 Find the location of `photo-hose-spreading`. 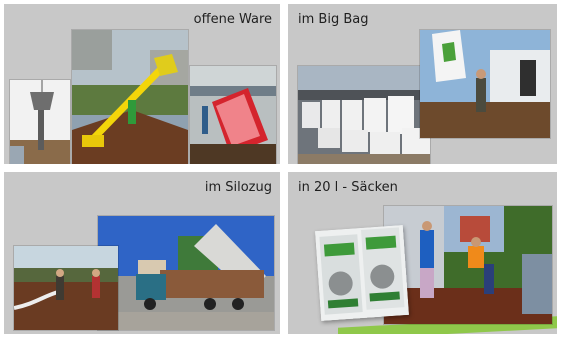

photo-hose-spreading is located at coordinates (66, 288).